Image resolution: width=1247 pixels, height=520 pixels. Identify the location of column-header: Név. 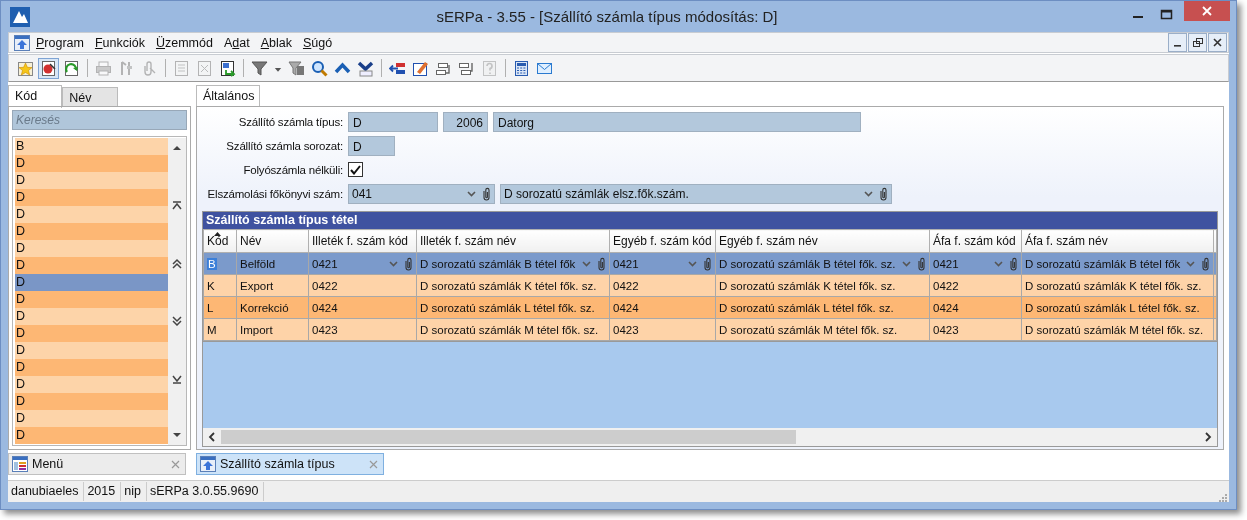
(272, 241).